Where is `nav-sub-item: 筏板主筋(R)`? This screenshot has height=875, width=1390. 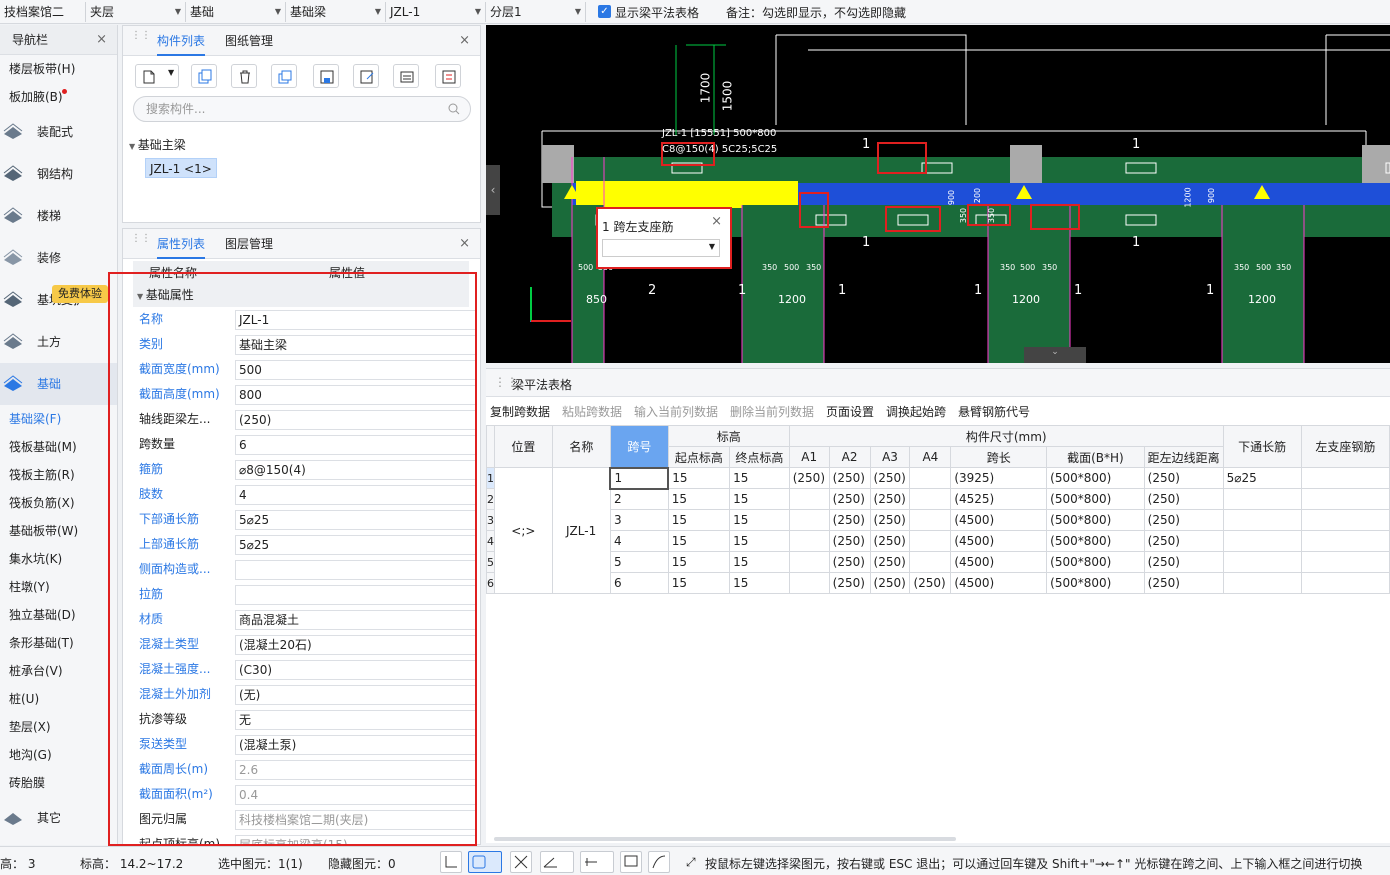
nav-sub-item: 筏板主筋(R) is located at coordinates (58, 475).